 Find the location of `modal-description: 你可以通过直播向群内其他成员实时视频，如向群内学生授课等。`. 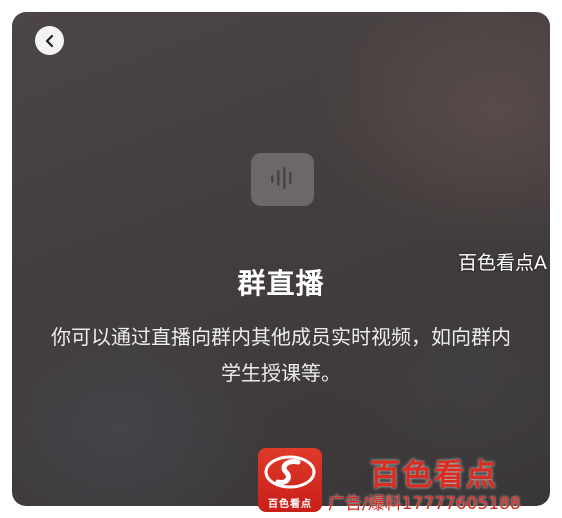

modal-description: 你可以通过直播向群内其他成员实时视频，如向群内学生授课等。 is located at coordinates (281, 355).